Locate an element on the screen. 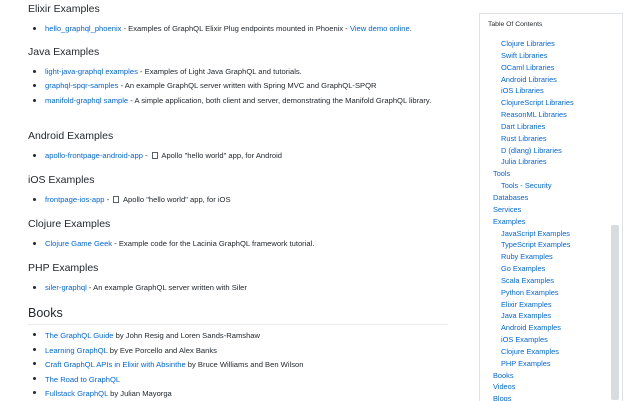 Image resolution: width=640 pixels, height=401 pixels. toc-item-dart-libraries: Dart Libraries is located at coordinates (545, 127).